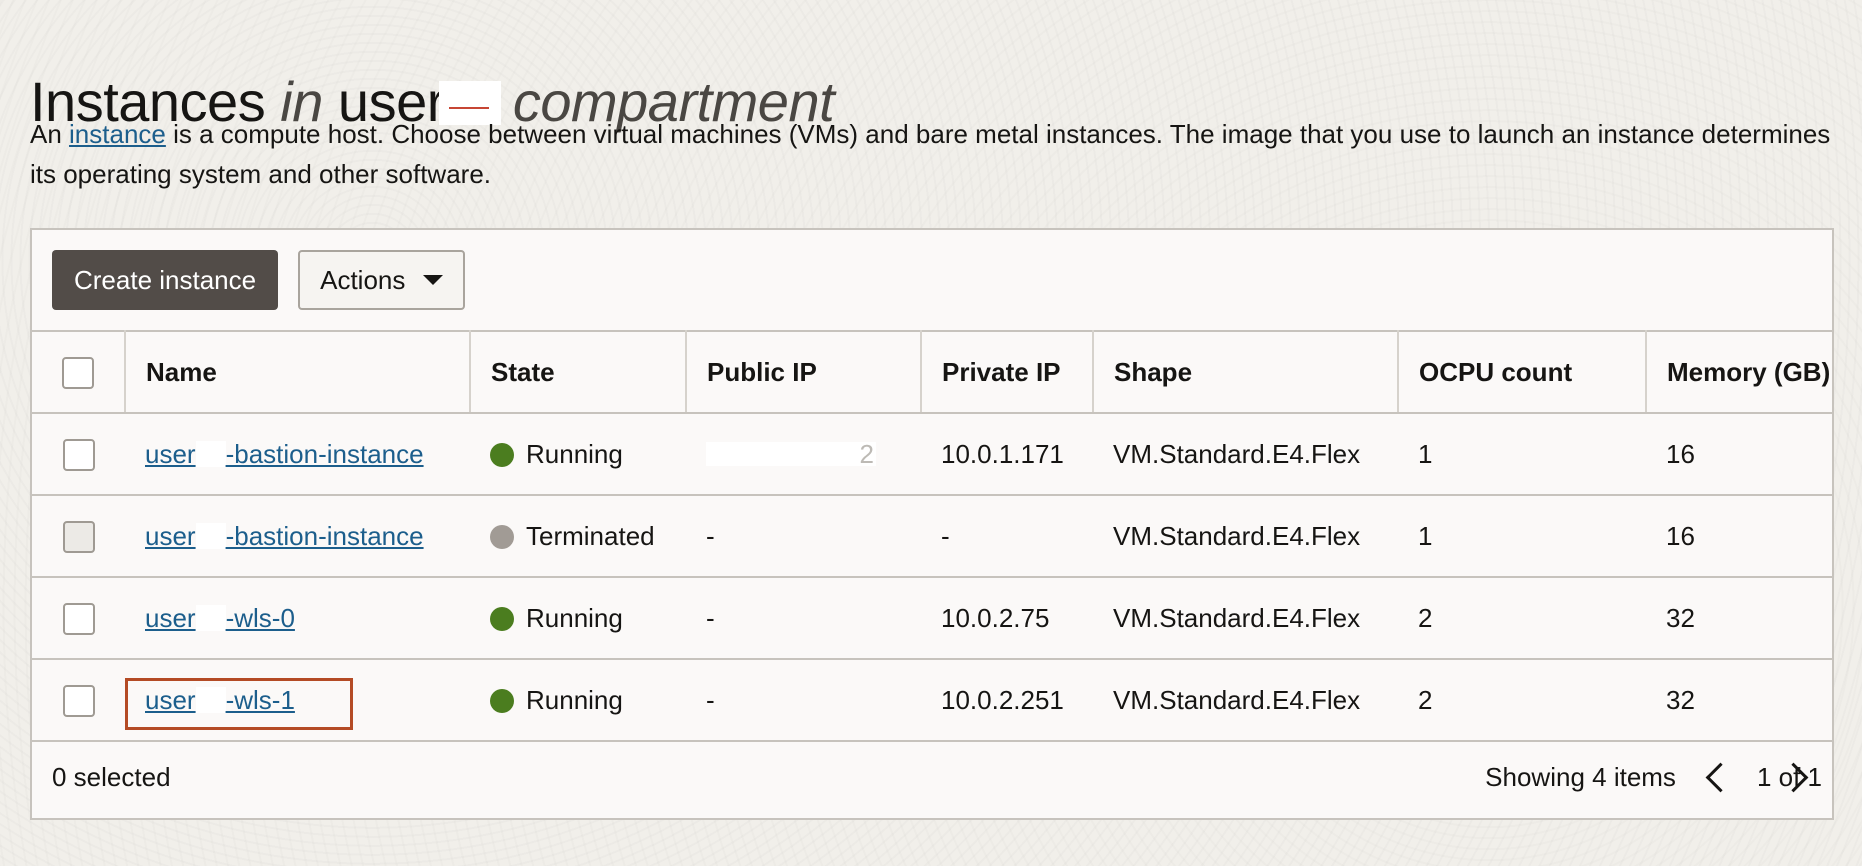 Image resolution: width=1862 pixels, height=866 pixels. Describe the element at coordinates (363, 279) in the screenshot. I see `actions-label: Actions` at that location.